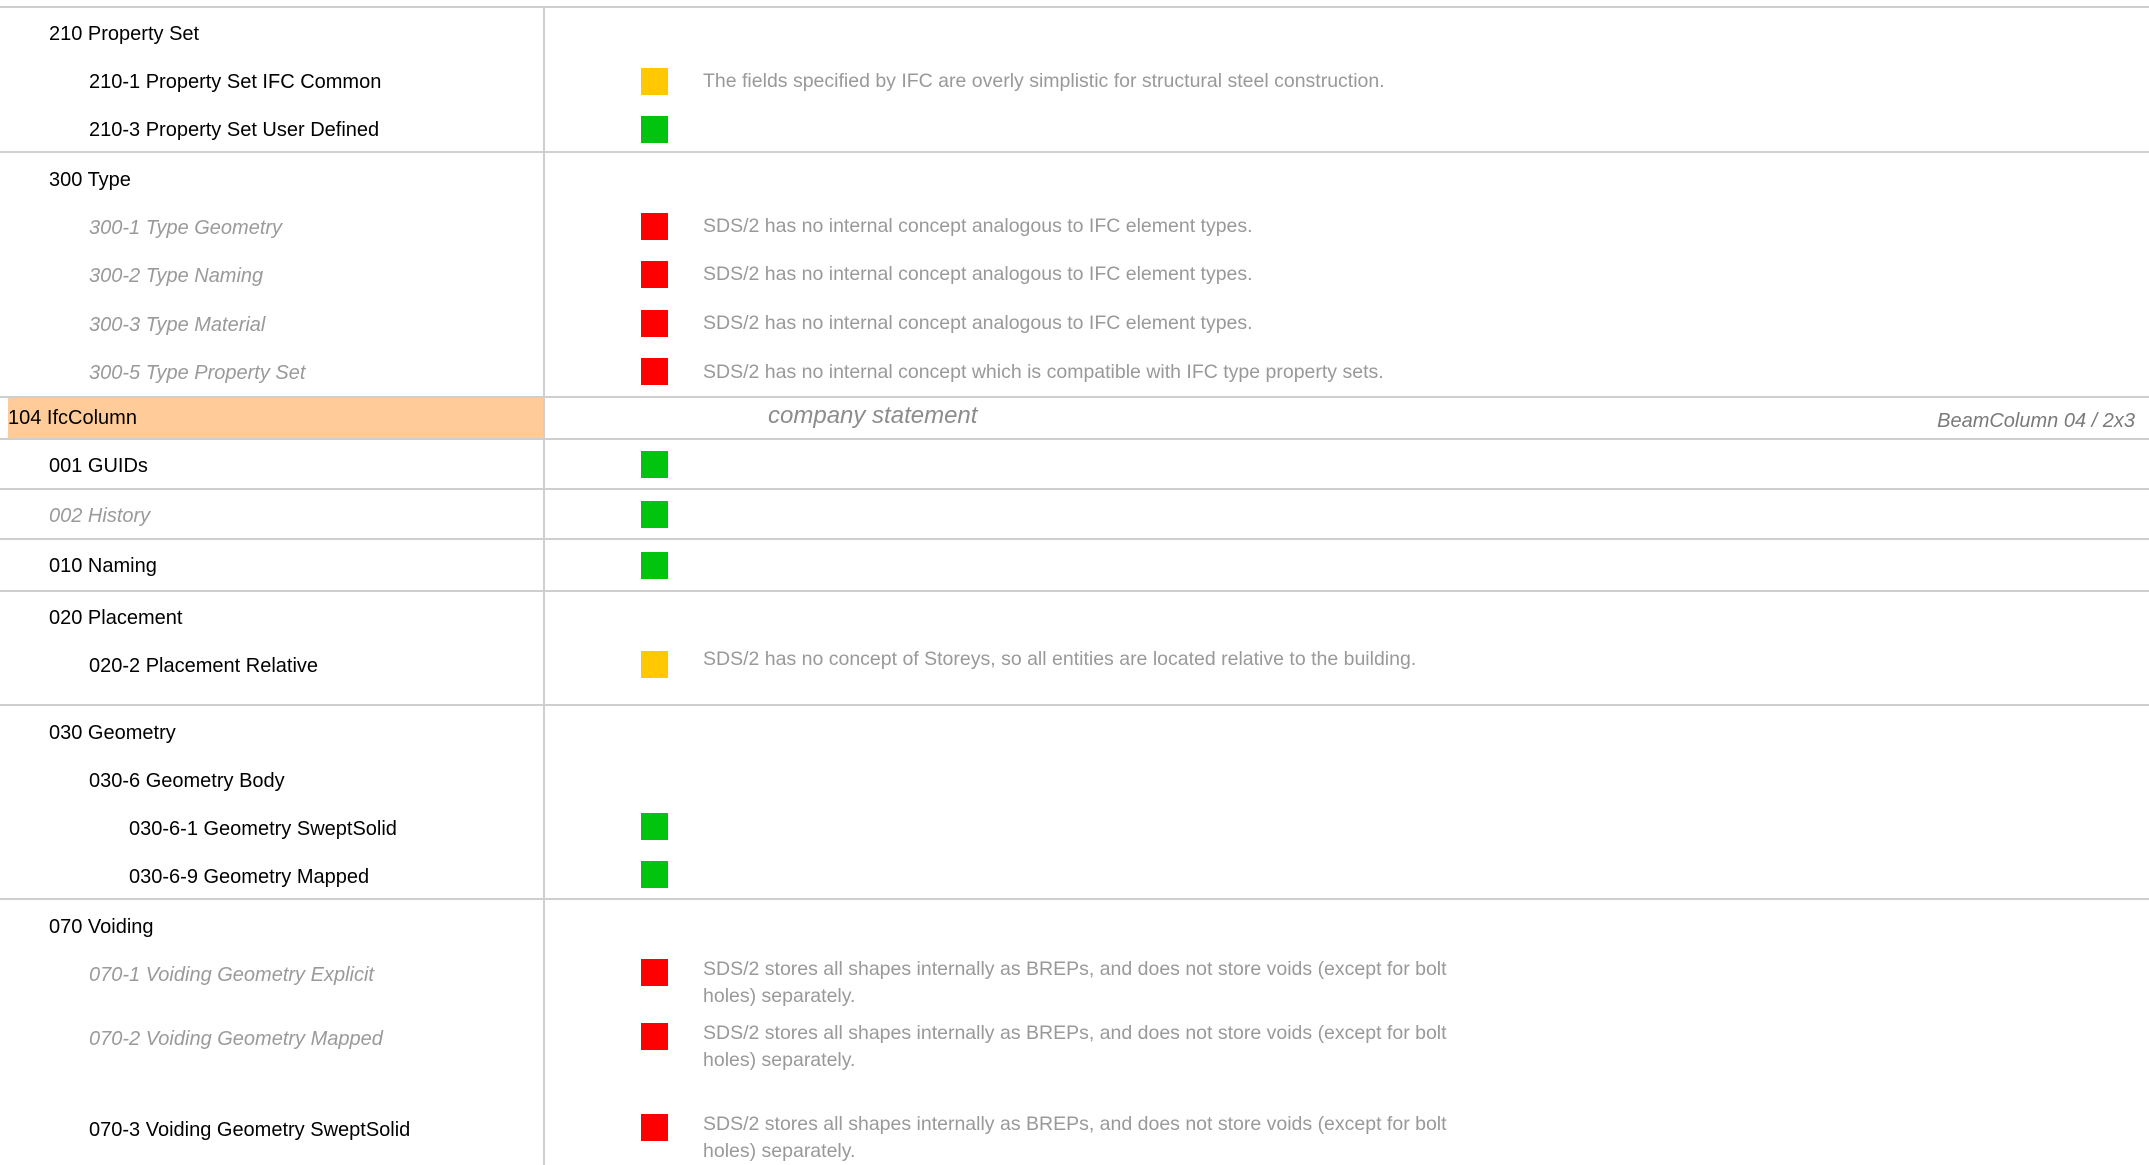 The image size is (2149, 1165). What do you see at coordinates (187, 781) in the screenshot?
I see `row-label: 030-6 Geometry Body` at bounding box center [187, 781].